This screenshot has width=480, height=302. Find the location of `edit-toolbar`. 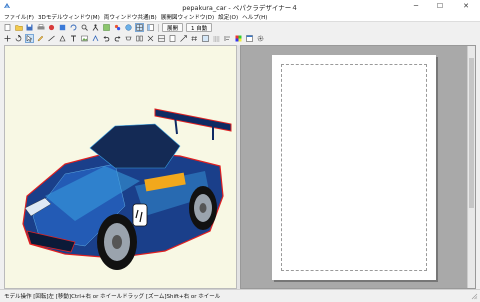

edit-toolbar is located at coordinates (240, 38).